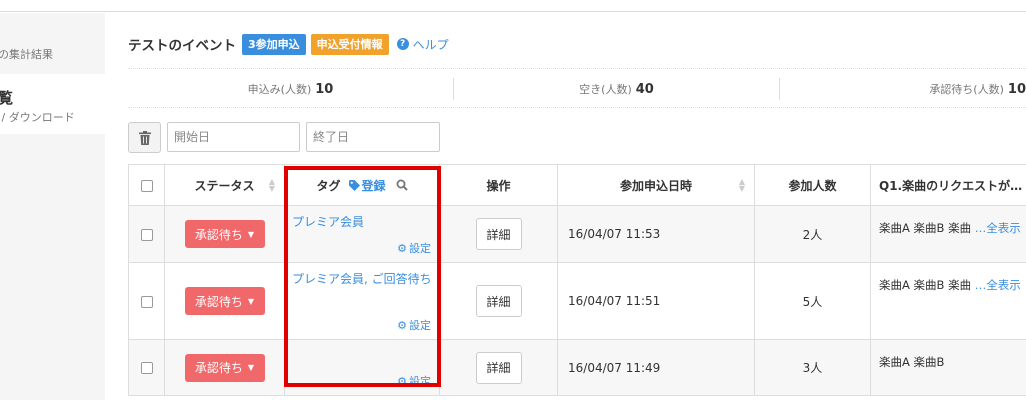 The image size is (1026, 400). Describe the element at coordinates (233, 137) in the screenshot. I see `start-date-input` at that location.